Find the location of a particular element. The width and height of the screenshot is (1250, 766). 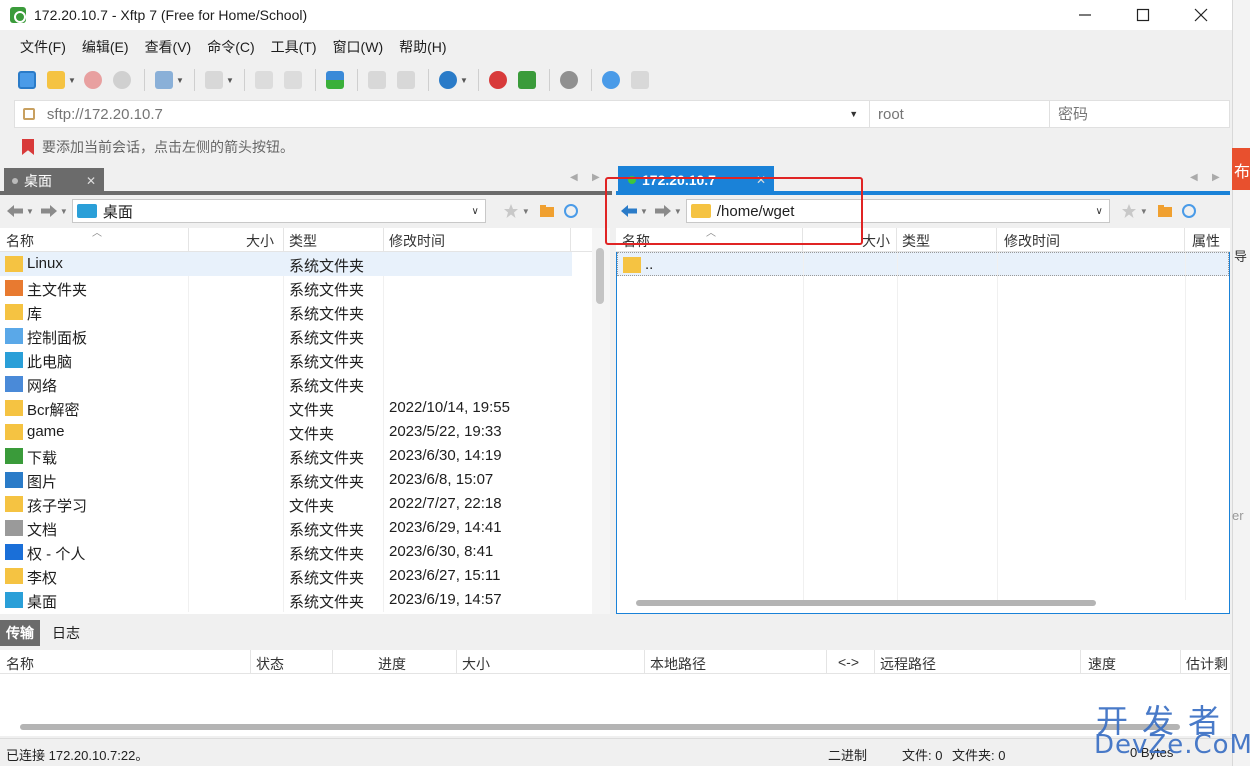

col-remote-path: 远程路径 is located at coordinates (908, 664).